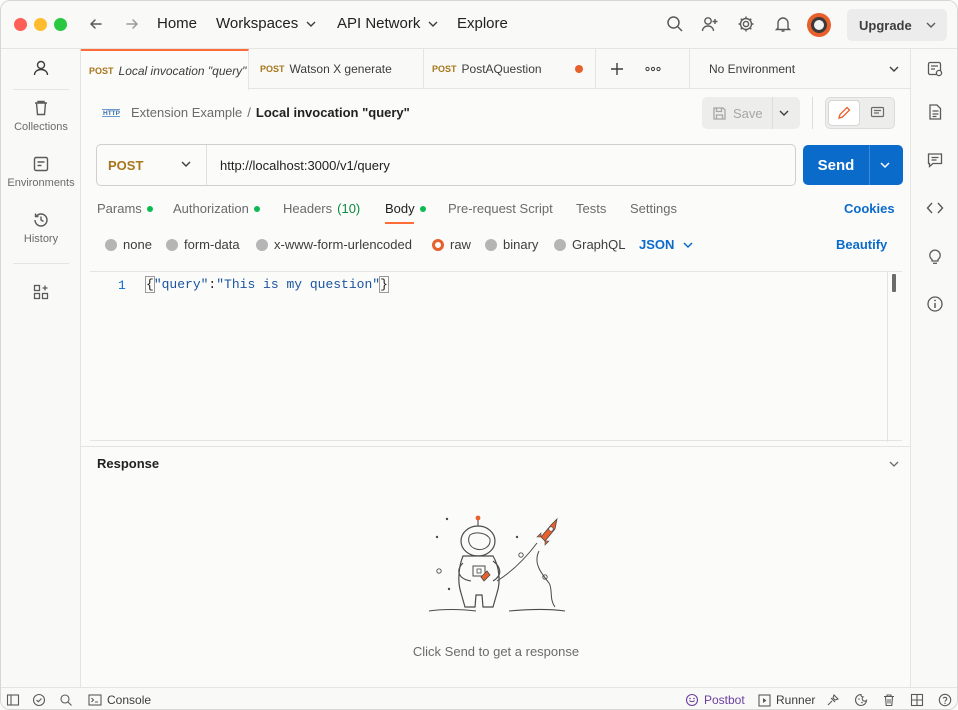  What do you see at coordinates (119, 208) in the screenshot?
I see `tab-params-label: Params` at bounding box center [119, 208].